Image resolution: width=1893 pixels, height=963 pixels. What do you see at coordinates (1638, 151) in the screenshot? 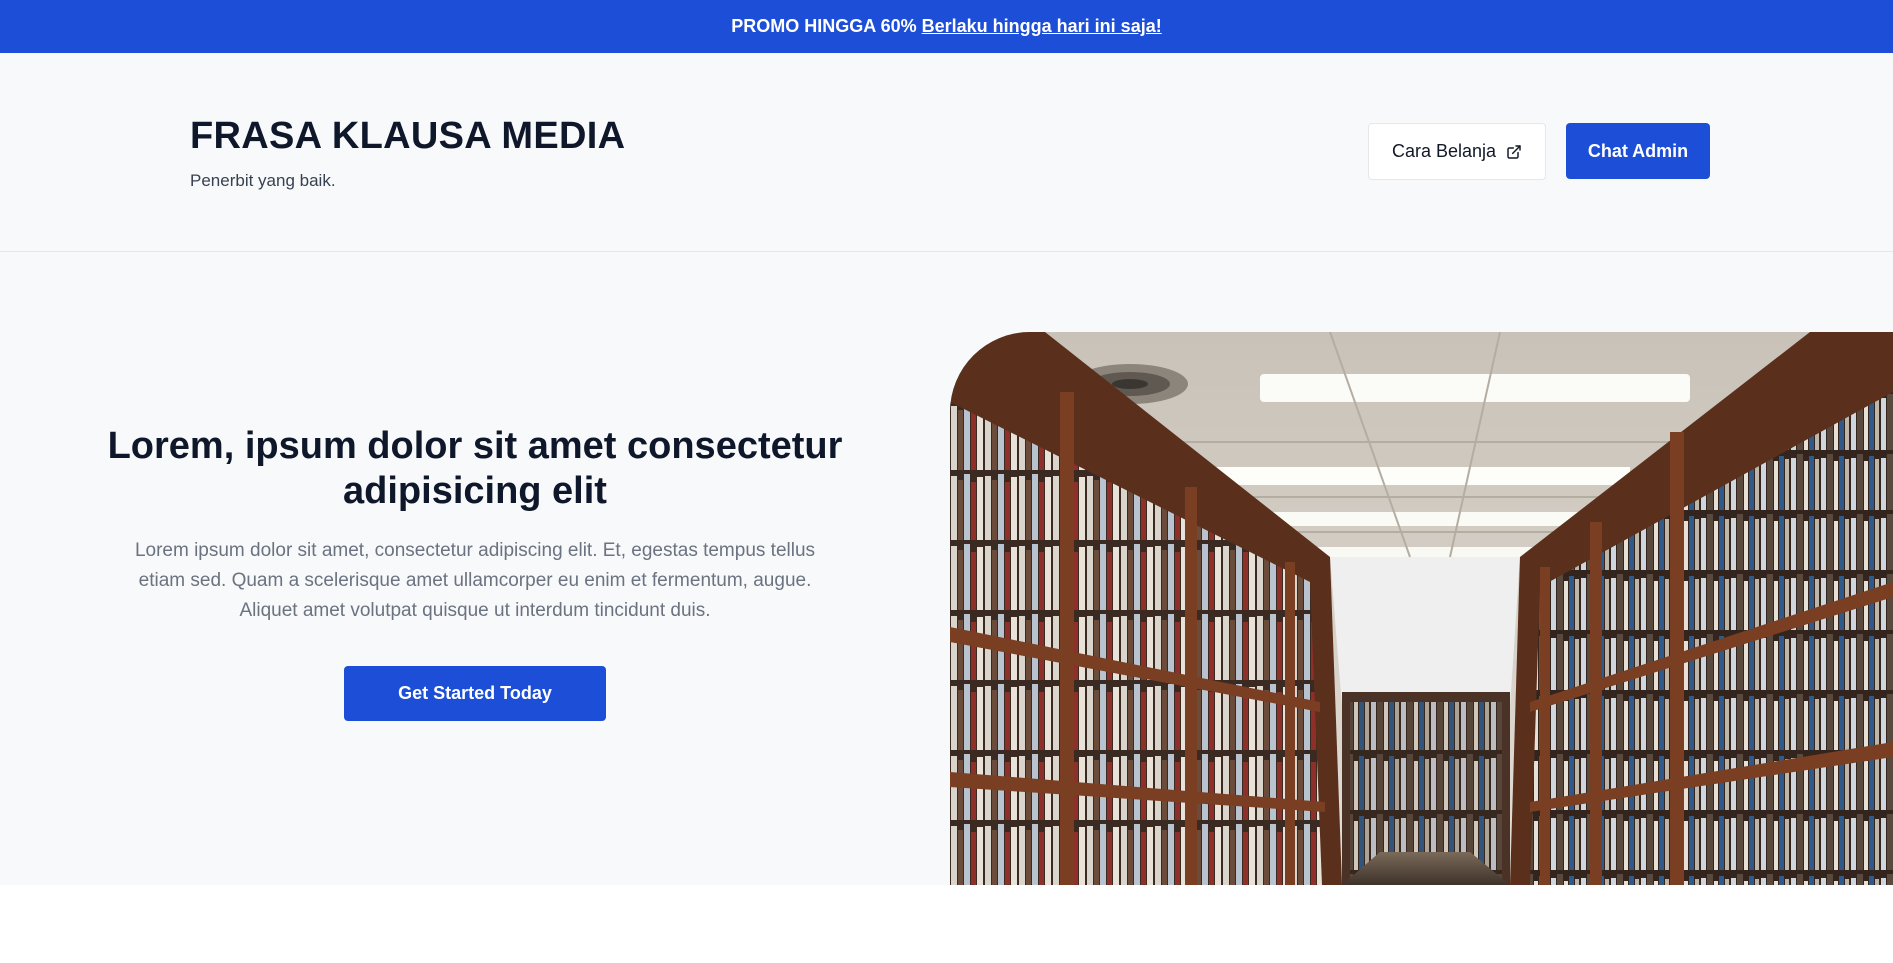
I see `chat-admin-button: Chat Admin` at bounding box center [1638, 151].